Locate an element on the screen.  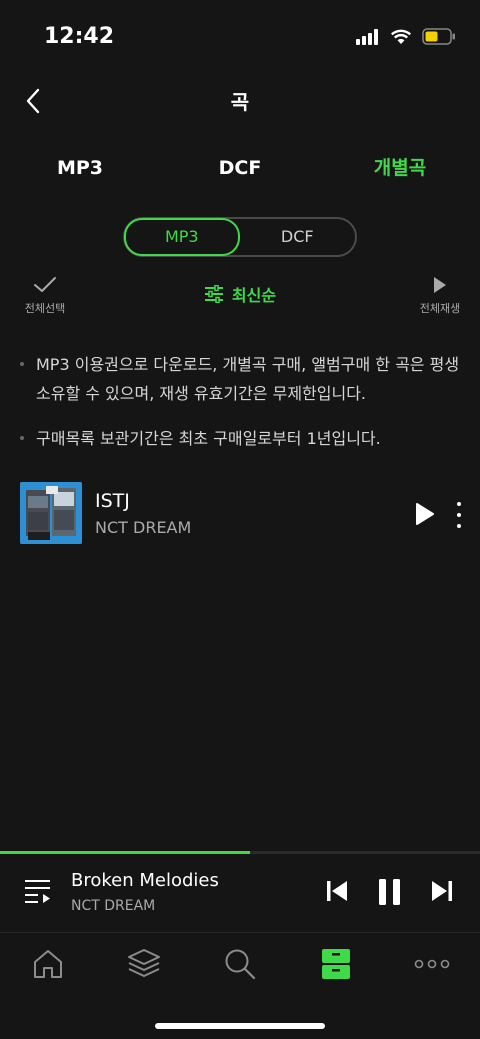
album-art-image is located at coordinates (51, 513).